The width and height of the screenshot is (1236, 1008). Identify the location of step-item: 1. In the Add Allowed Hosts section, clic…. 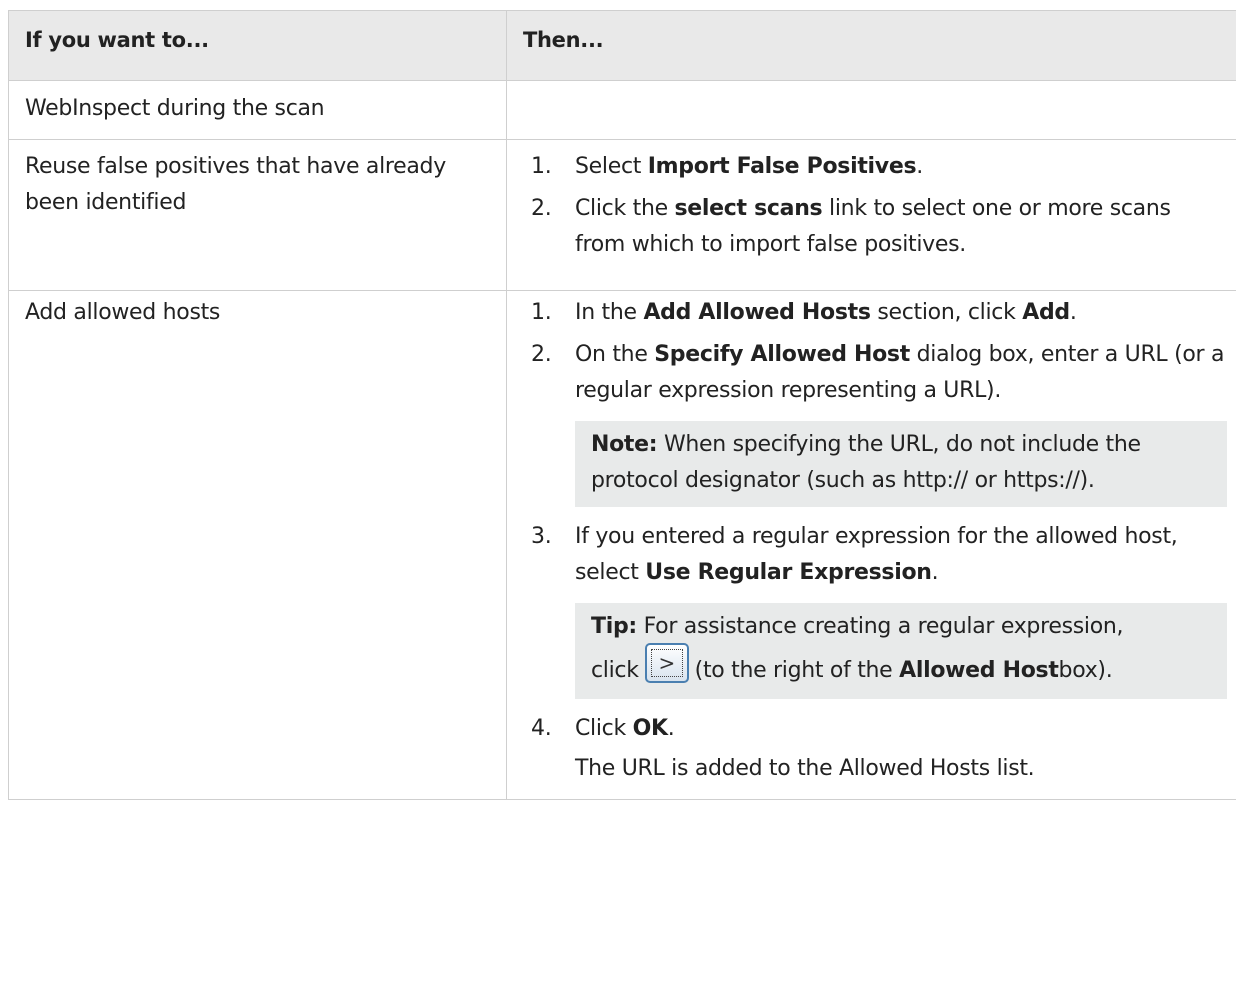
(875, 313).